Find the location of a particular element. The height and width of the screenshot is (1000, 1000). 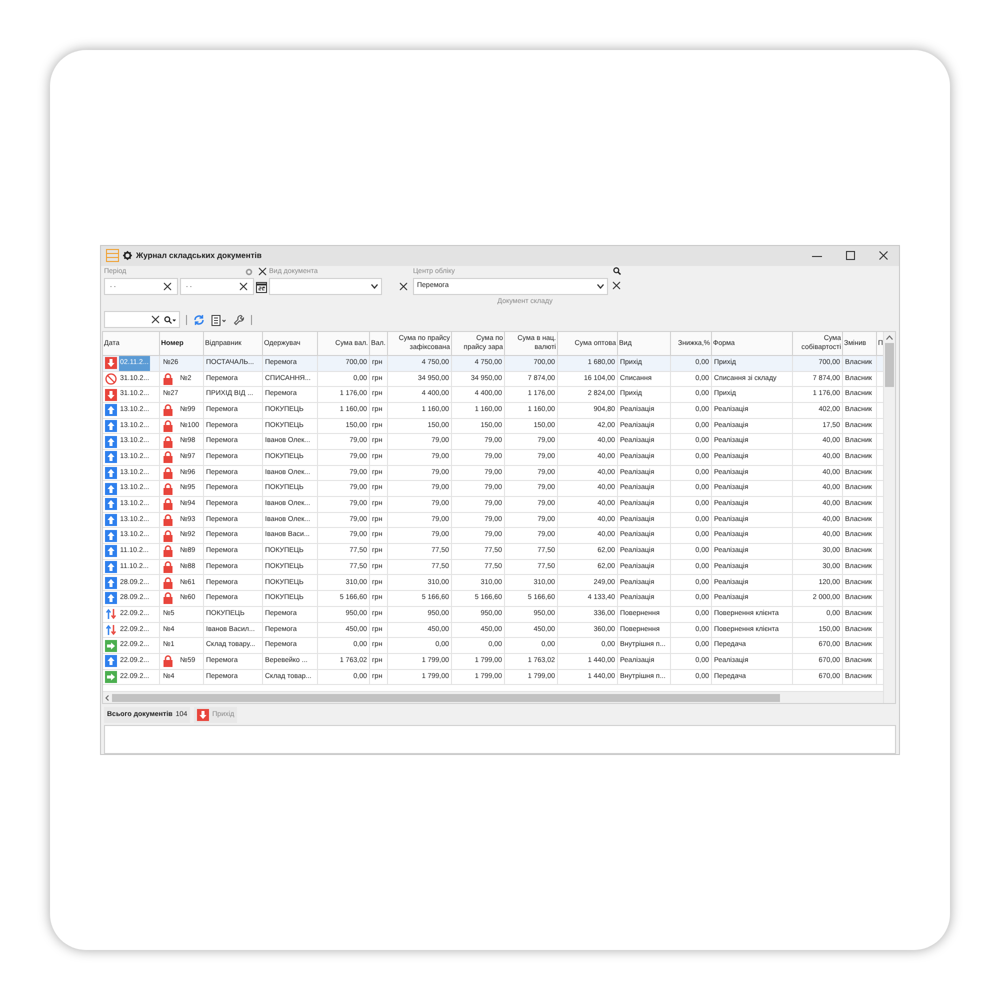

wrench-icon is located at coordinates (239, 320).